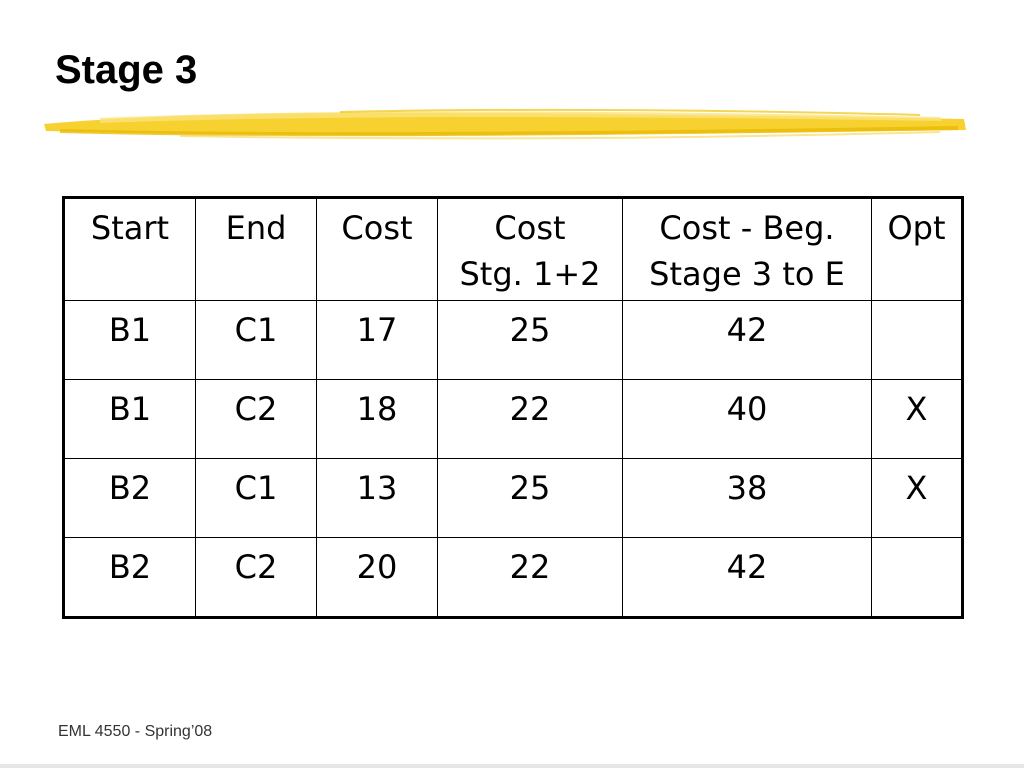  I want to click on slide-footer: EML 4550 - Spring’08, so click(135, 731).